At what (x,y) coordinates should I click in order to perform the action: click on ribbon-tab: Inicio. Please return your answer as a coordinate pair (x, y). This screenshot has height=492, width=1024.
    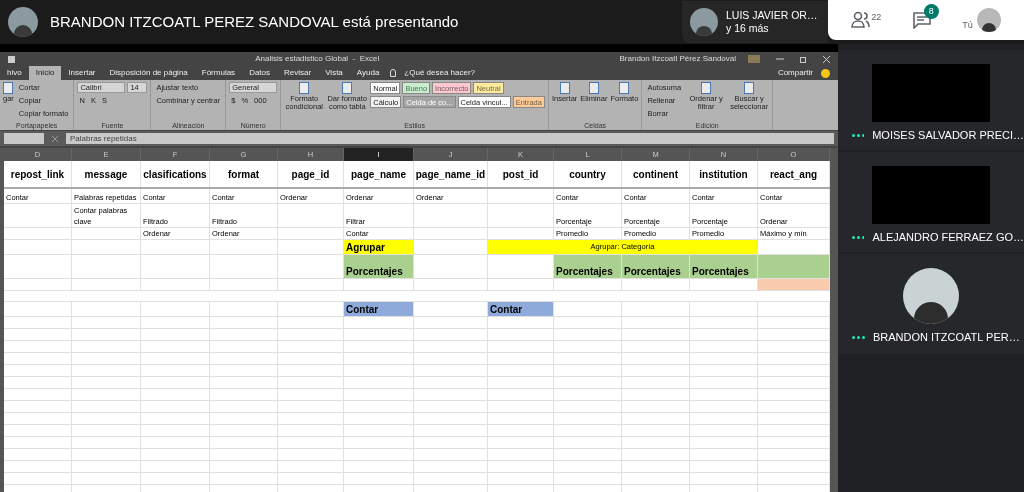
    Looking at the image, I should click on (45, 73).